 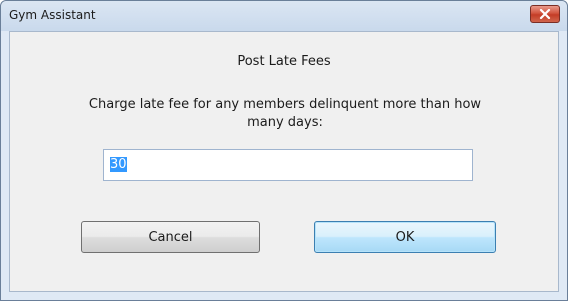 What do you see at coordinates (118, 164) in the screenshot?
I see `days-input-value: 30` at bounding box center [118, 164].